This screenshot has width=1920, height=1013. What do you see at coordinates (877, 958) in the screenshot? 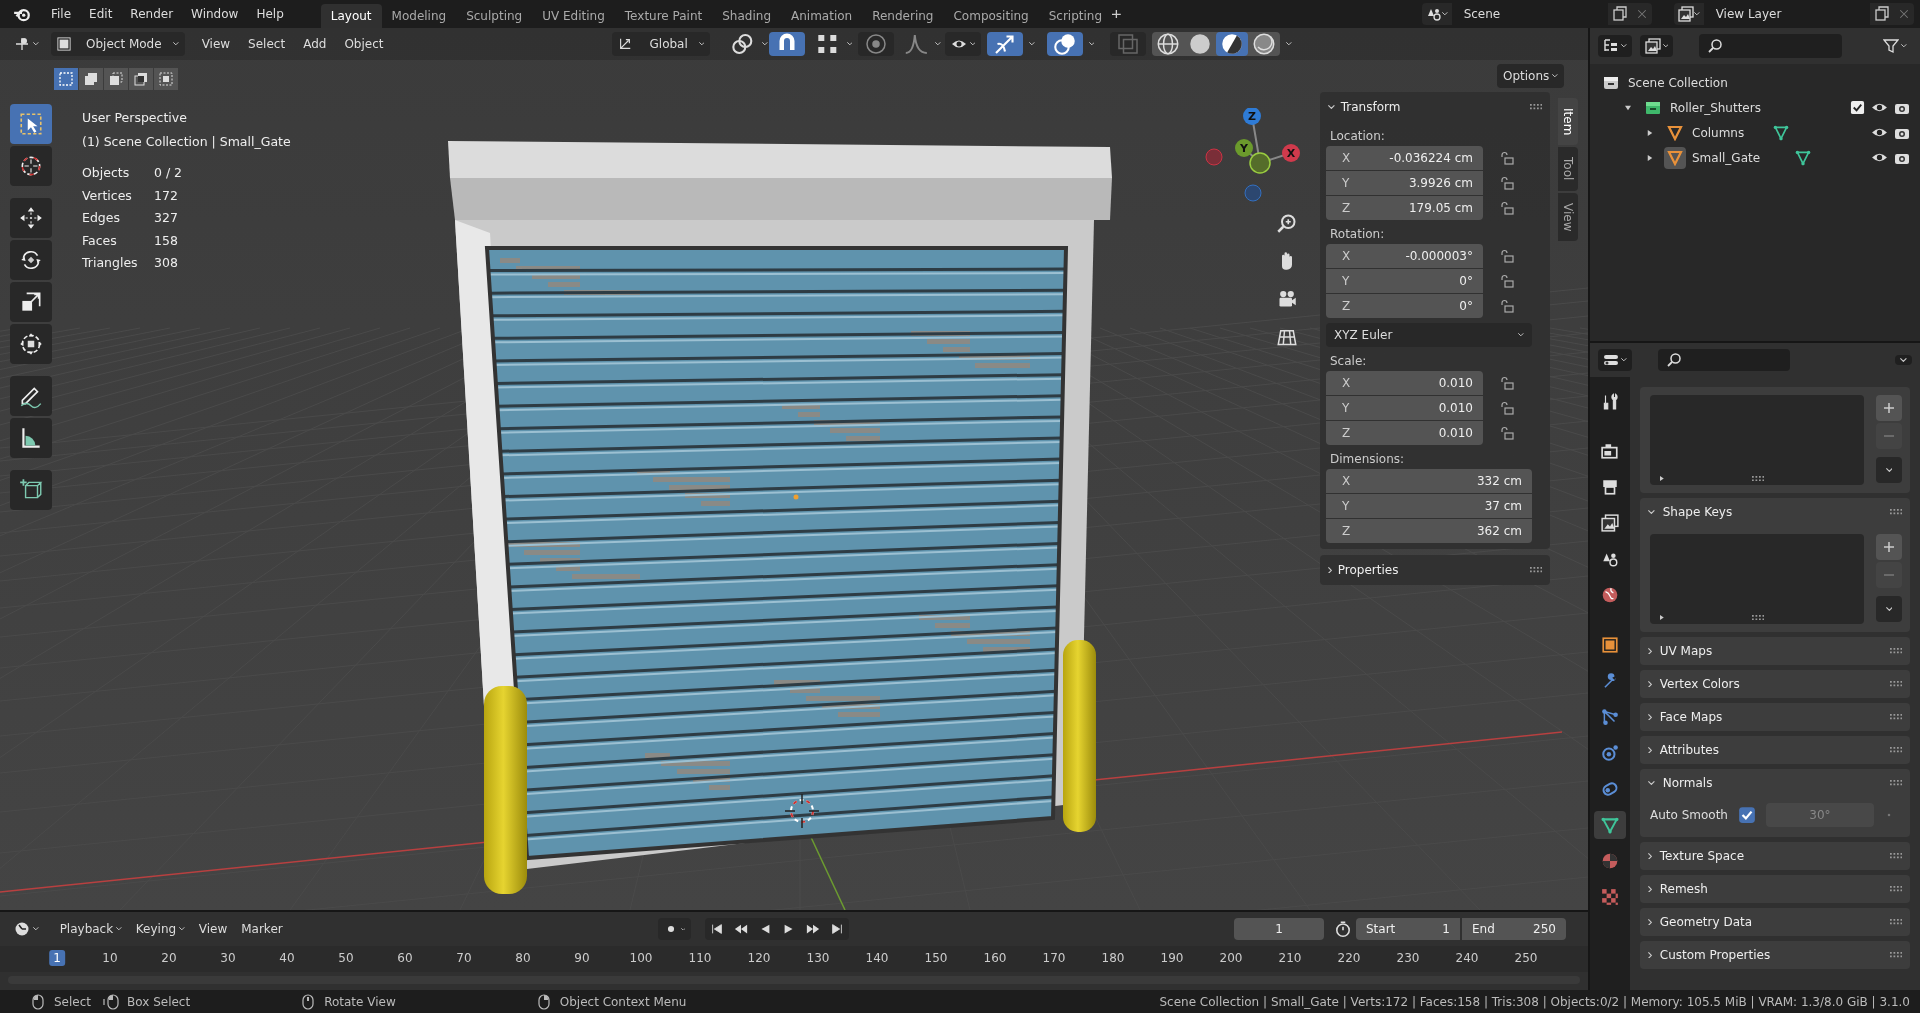
I see `frame-number: 140` at bounding box center [877, 958].